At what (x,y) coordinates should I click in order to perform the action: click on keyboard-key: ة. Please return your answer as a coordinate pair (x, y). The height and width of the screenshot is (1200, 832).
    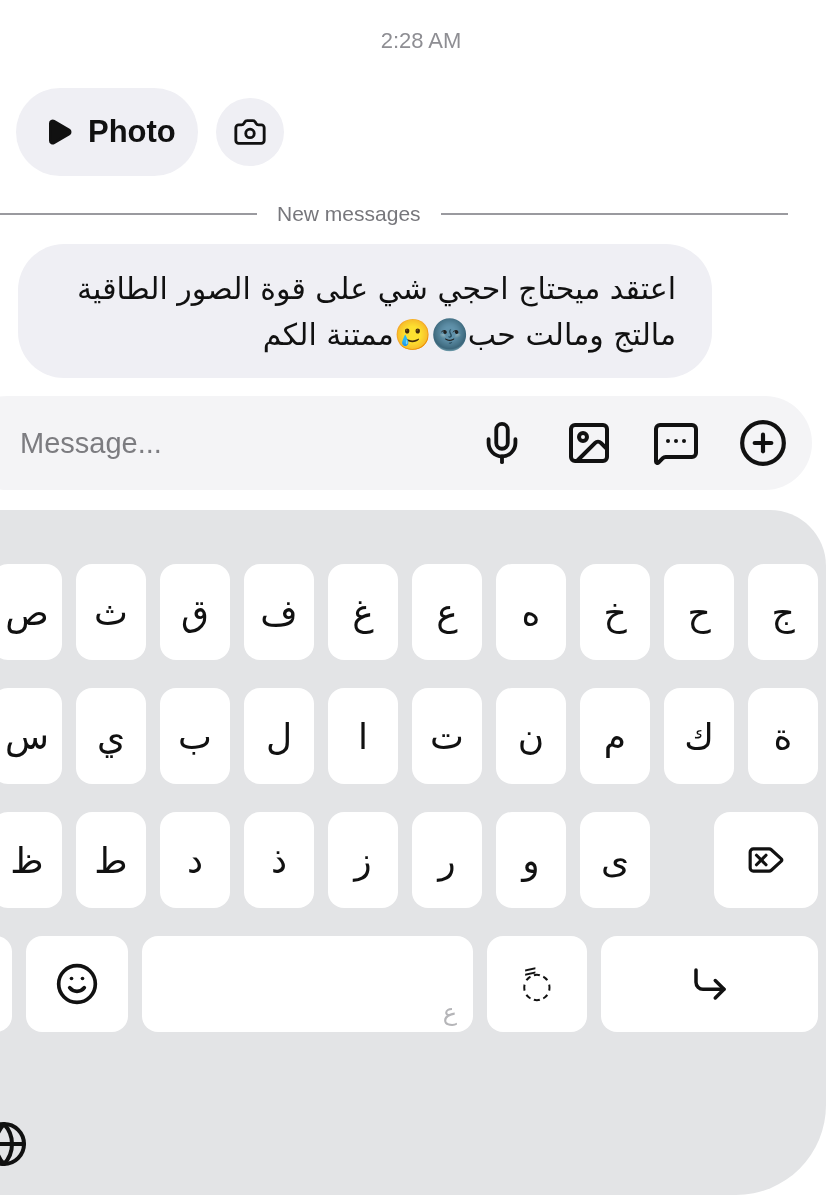
    Looking at the image, I should click on (783, 736).